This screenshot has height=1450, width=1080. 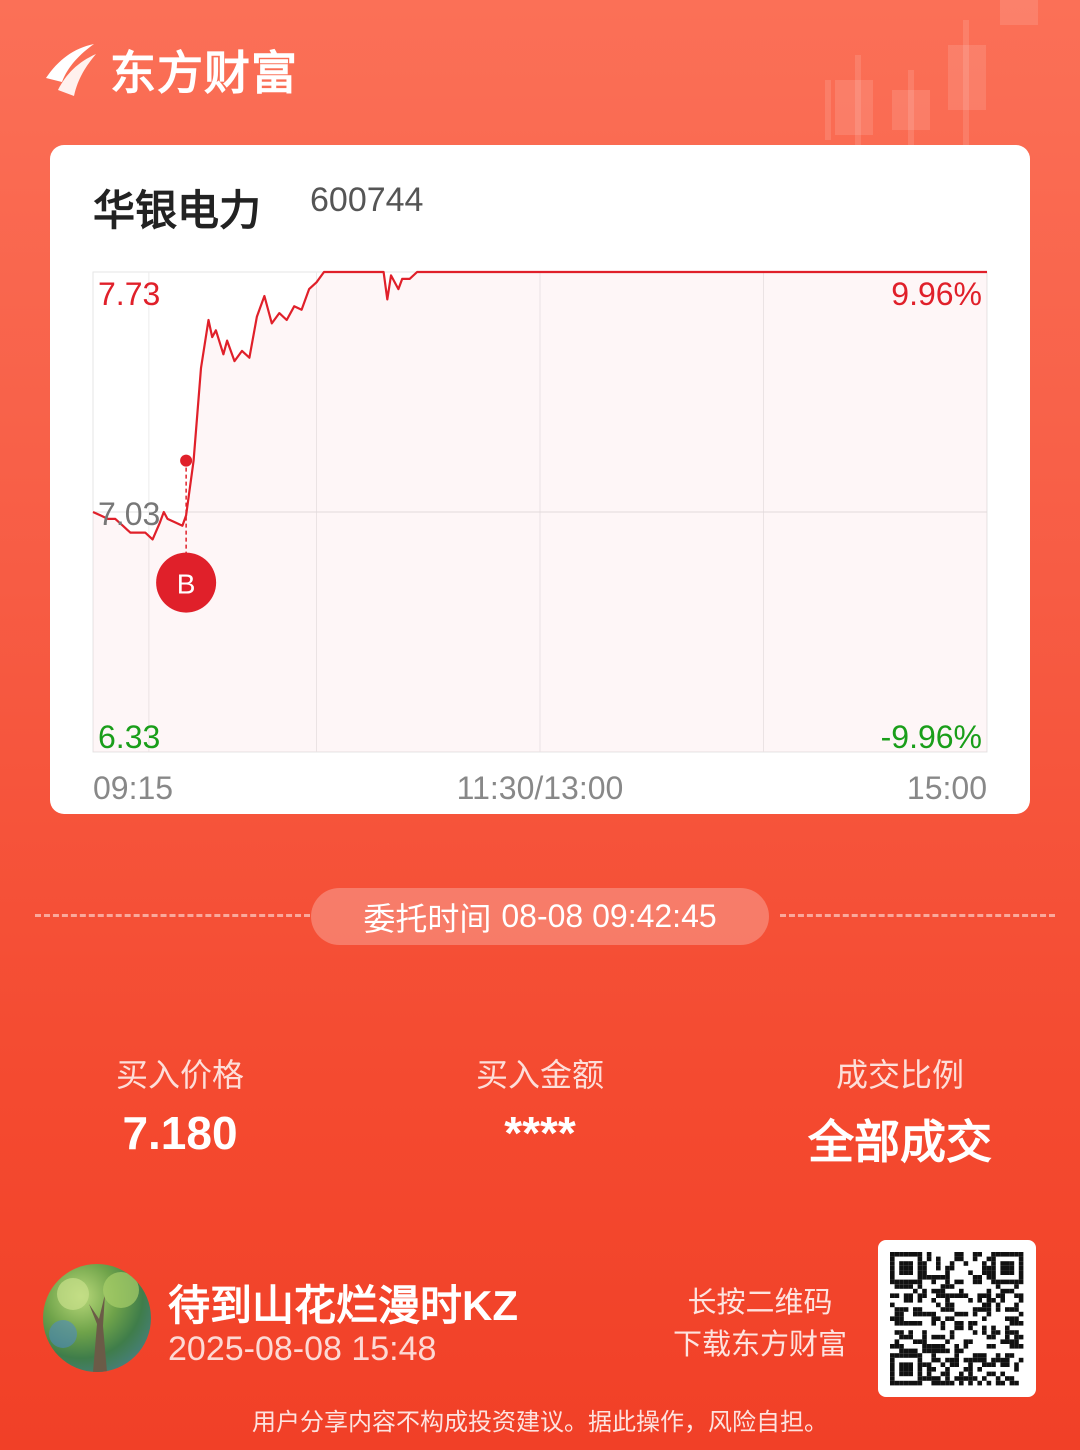 What do you see at coordinates (936, 294) in the screenshot?
I see `y-axis-label-pct: 9.96%` at bounding box center [936, 294].